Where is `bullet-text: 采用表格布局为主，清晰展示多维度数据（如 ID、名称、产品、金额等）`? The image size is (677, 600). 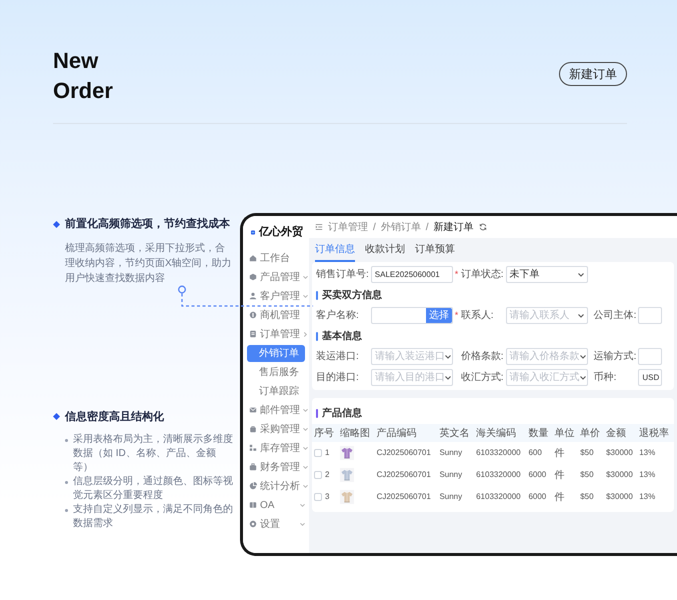 bullet-text: 采用表格布局为主，清晰展示多维度数据（如 ID、名称、产品、金额等） is located at coordinates (153, 454).